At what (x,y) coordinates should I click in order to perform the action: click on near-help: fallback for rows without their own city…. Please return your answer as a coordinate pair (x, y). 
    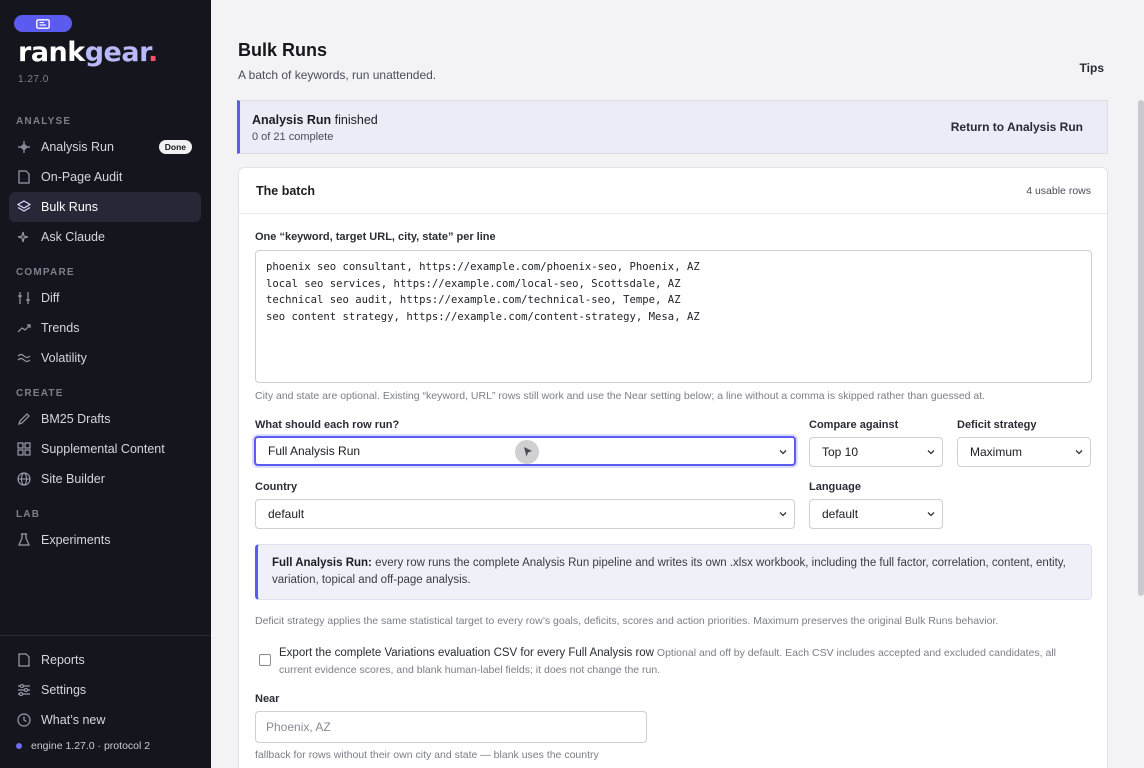
    Looking at the image, I should click on (427, 755).